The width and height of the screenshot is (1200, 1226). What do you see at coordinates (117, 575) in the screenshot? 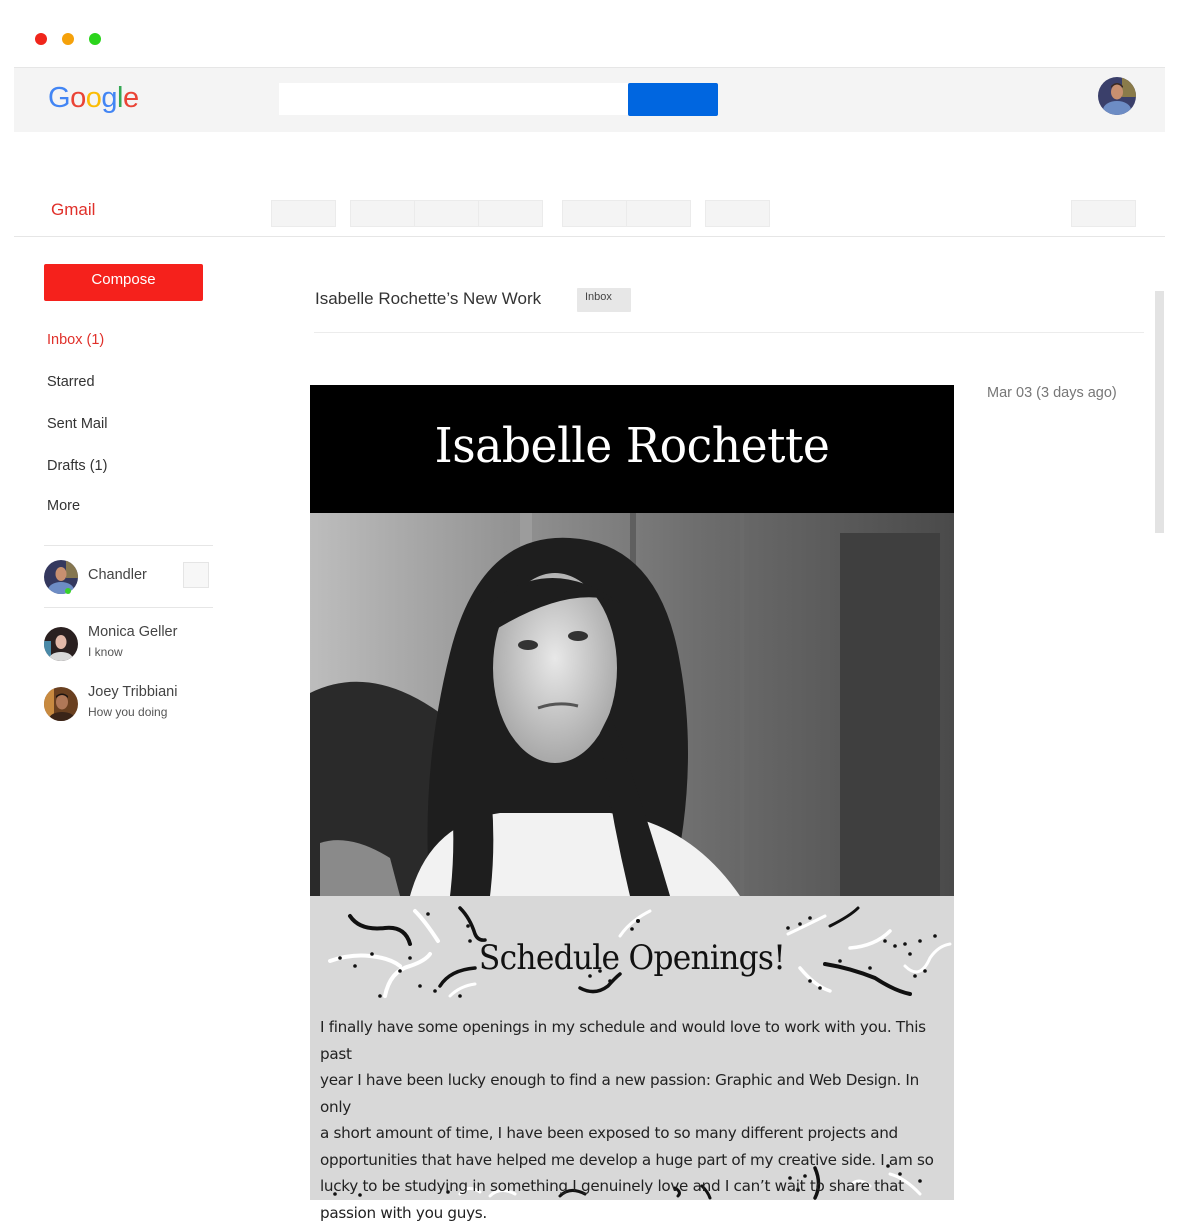
I see `contact-name: Chandler` at bounding box center [117, 575].